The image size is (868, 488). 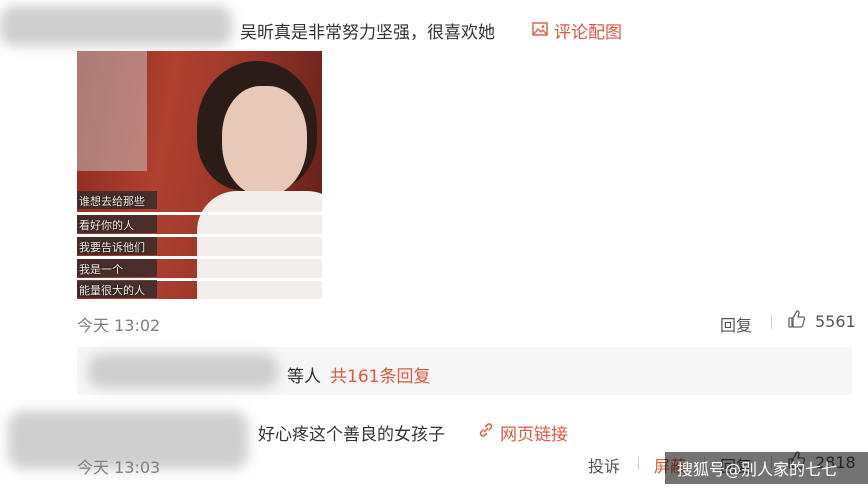 What do you see at coordinates (304, 377) in the screenshot?
I see `reply-summary-suffix: 等人` at bounding box center [304, 377].